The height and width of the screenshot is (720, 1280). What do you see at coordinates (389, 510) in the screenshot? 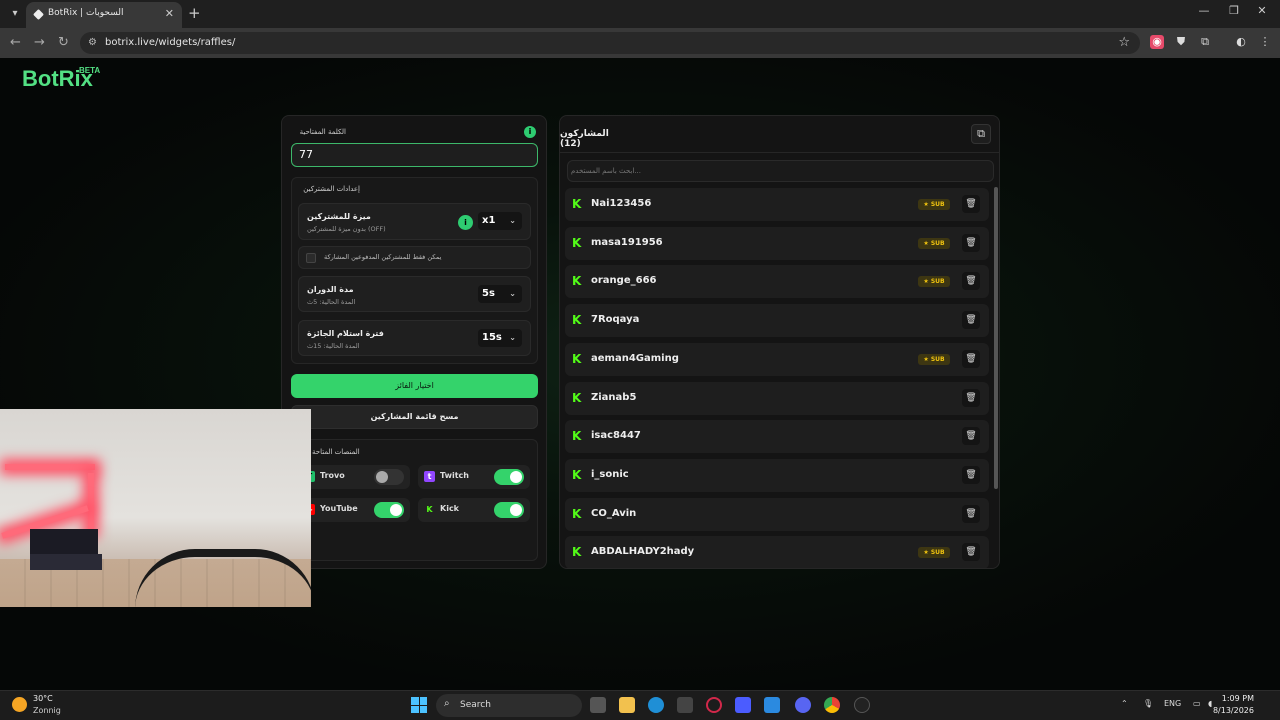
I see `youtube-toggle` at bounding box center [389, 510].